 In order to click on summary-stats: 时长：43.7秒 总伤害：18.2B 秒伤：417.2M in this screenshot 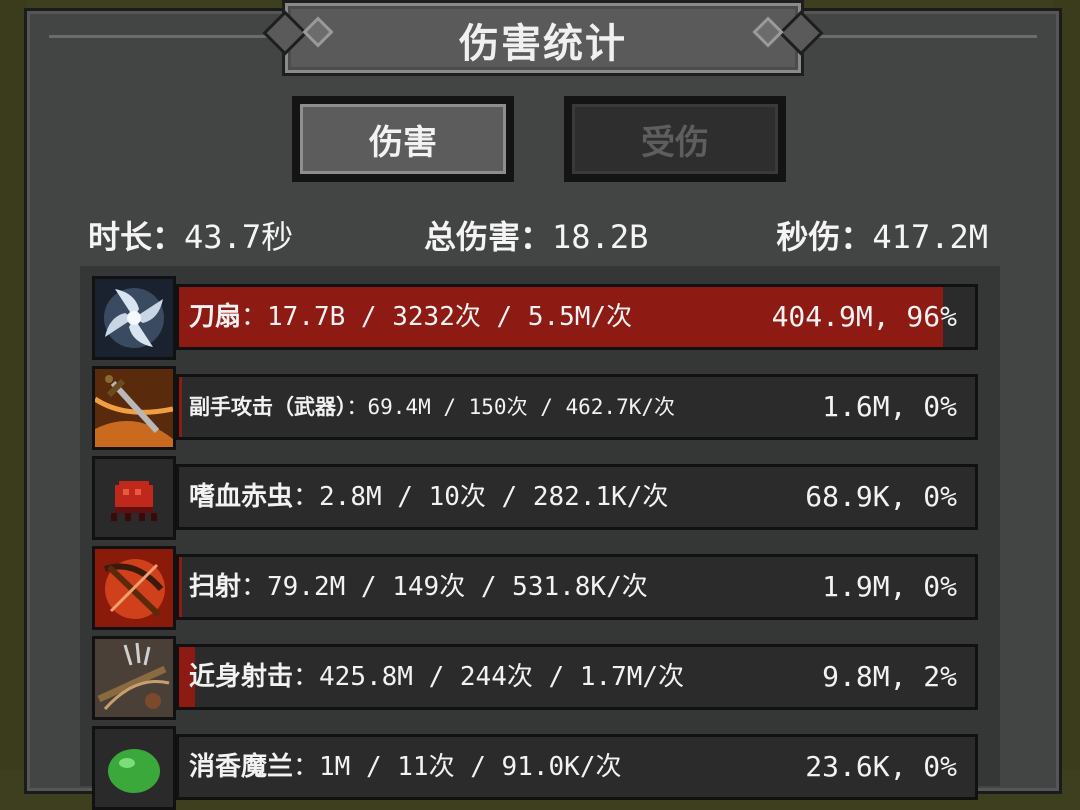, I will do `click(538, 234)`.